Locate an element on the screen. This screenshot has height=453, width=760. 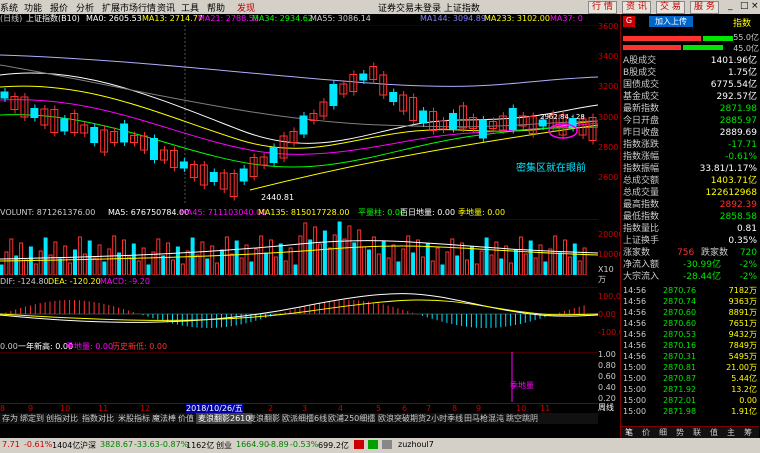
big-row: 大宗流入 -28.44亿 -2% is located at coordinates (690, 277).